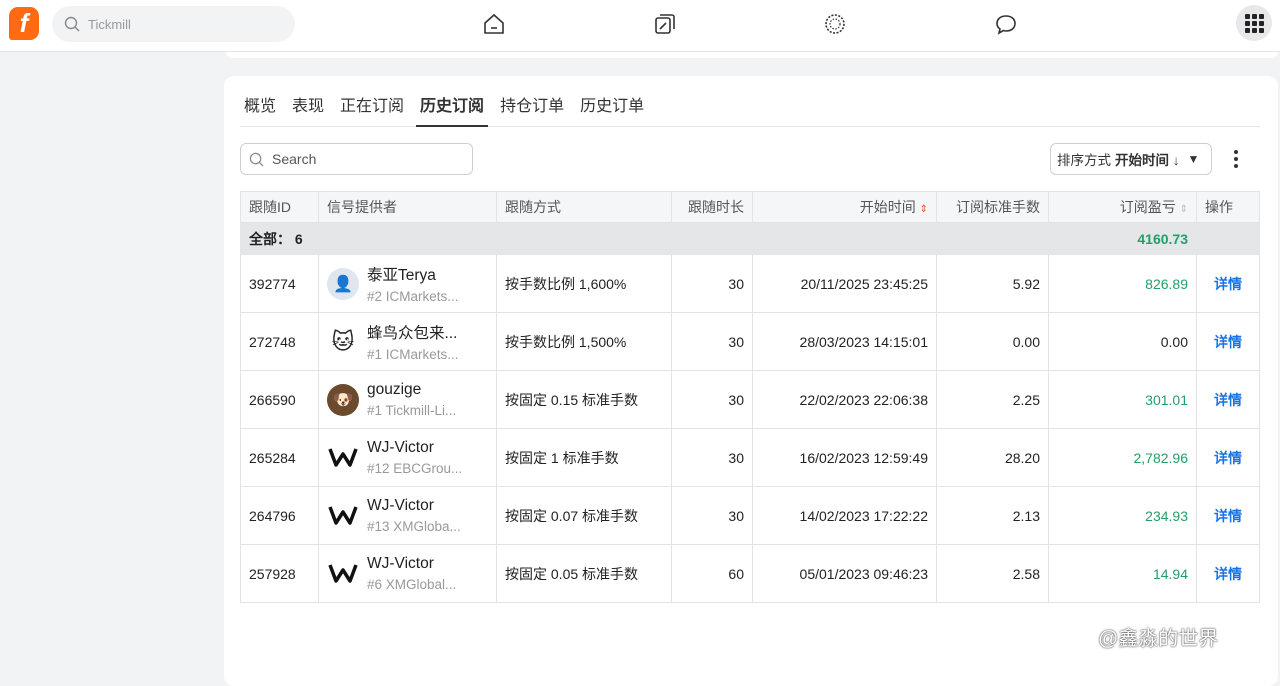 Image resolution: width=1280 pixels, height=686 pixels. What do you see at coordinates (1158, 639) in the screenshot?
I see `watermark: @鑫淼的世界` at bounding box center [1158, 639].